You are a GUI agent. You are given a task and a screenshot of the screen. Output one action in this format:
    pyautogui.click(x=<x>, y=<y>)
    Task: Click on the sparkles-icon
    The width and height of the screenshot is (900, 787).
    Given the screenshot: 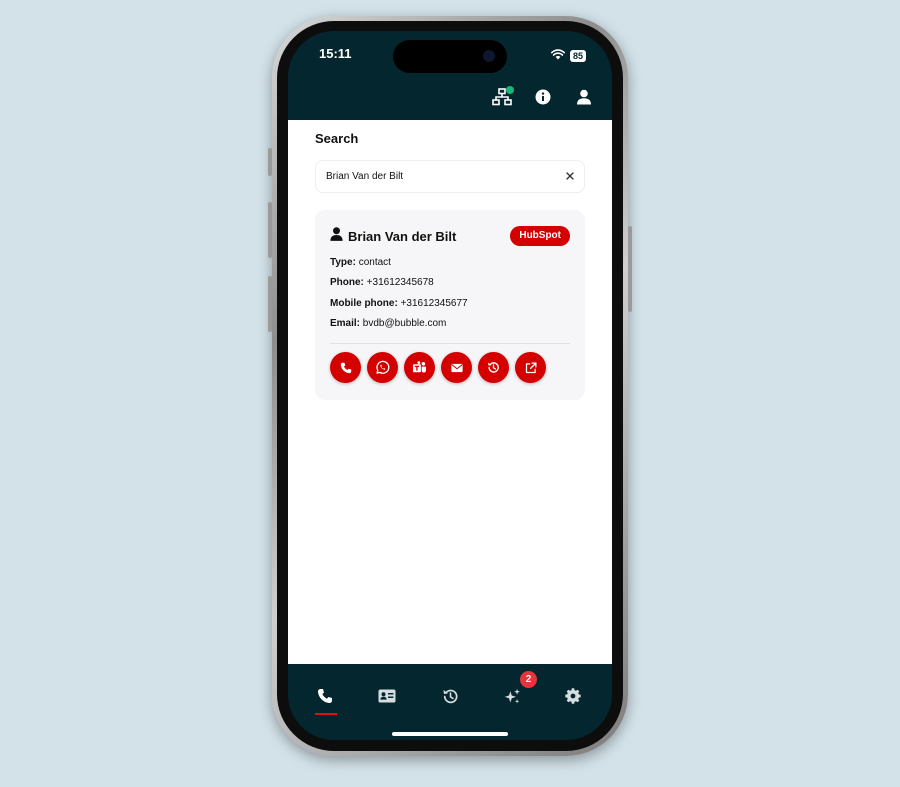 What is the action you would take?
    pyautogui.click(x=512, y=695)
    